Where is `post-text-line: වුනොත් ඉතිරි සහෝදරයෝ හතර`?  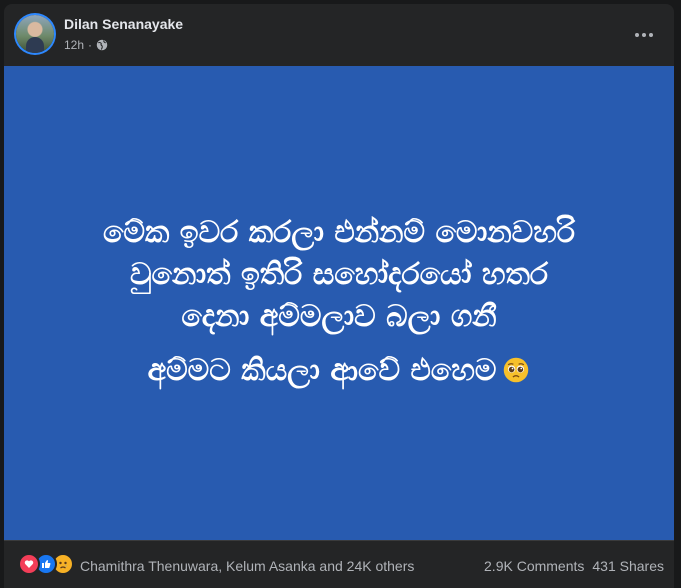
post-text-line: වුනොත් ඉතිරි සහෝදරයෝ හතර is located at coordinates (339, 274).